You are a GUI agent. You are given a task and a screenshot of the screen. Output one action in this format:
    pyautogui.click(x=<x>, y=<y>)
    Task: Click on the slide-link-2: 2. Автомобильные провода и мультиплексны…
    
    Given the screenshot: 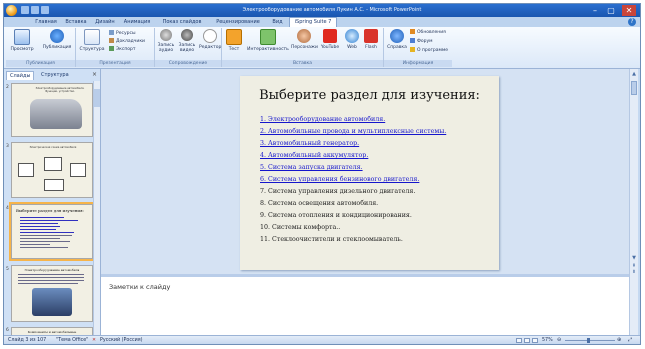 What is the action you would take?
    pyautogui.click(x=353, y=132)
    